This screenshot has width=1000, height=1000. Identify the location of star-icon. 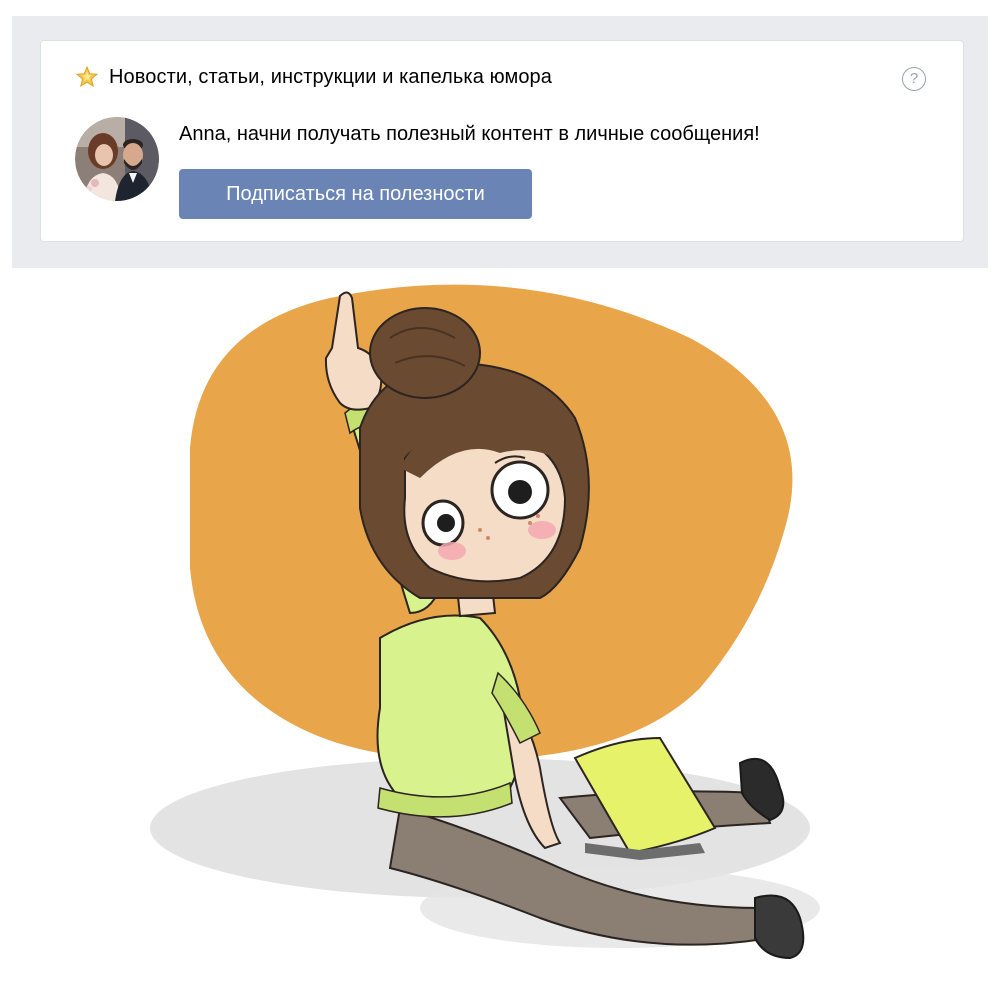
(87, 77).